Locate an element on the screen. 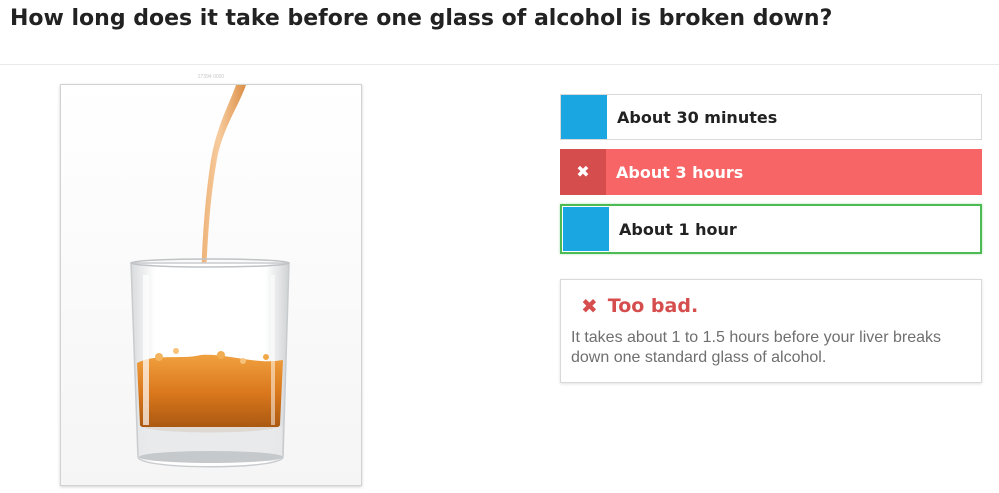  answer-option-3-hours: ✖ About 3 hours is located at coordinates (771, 172).